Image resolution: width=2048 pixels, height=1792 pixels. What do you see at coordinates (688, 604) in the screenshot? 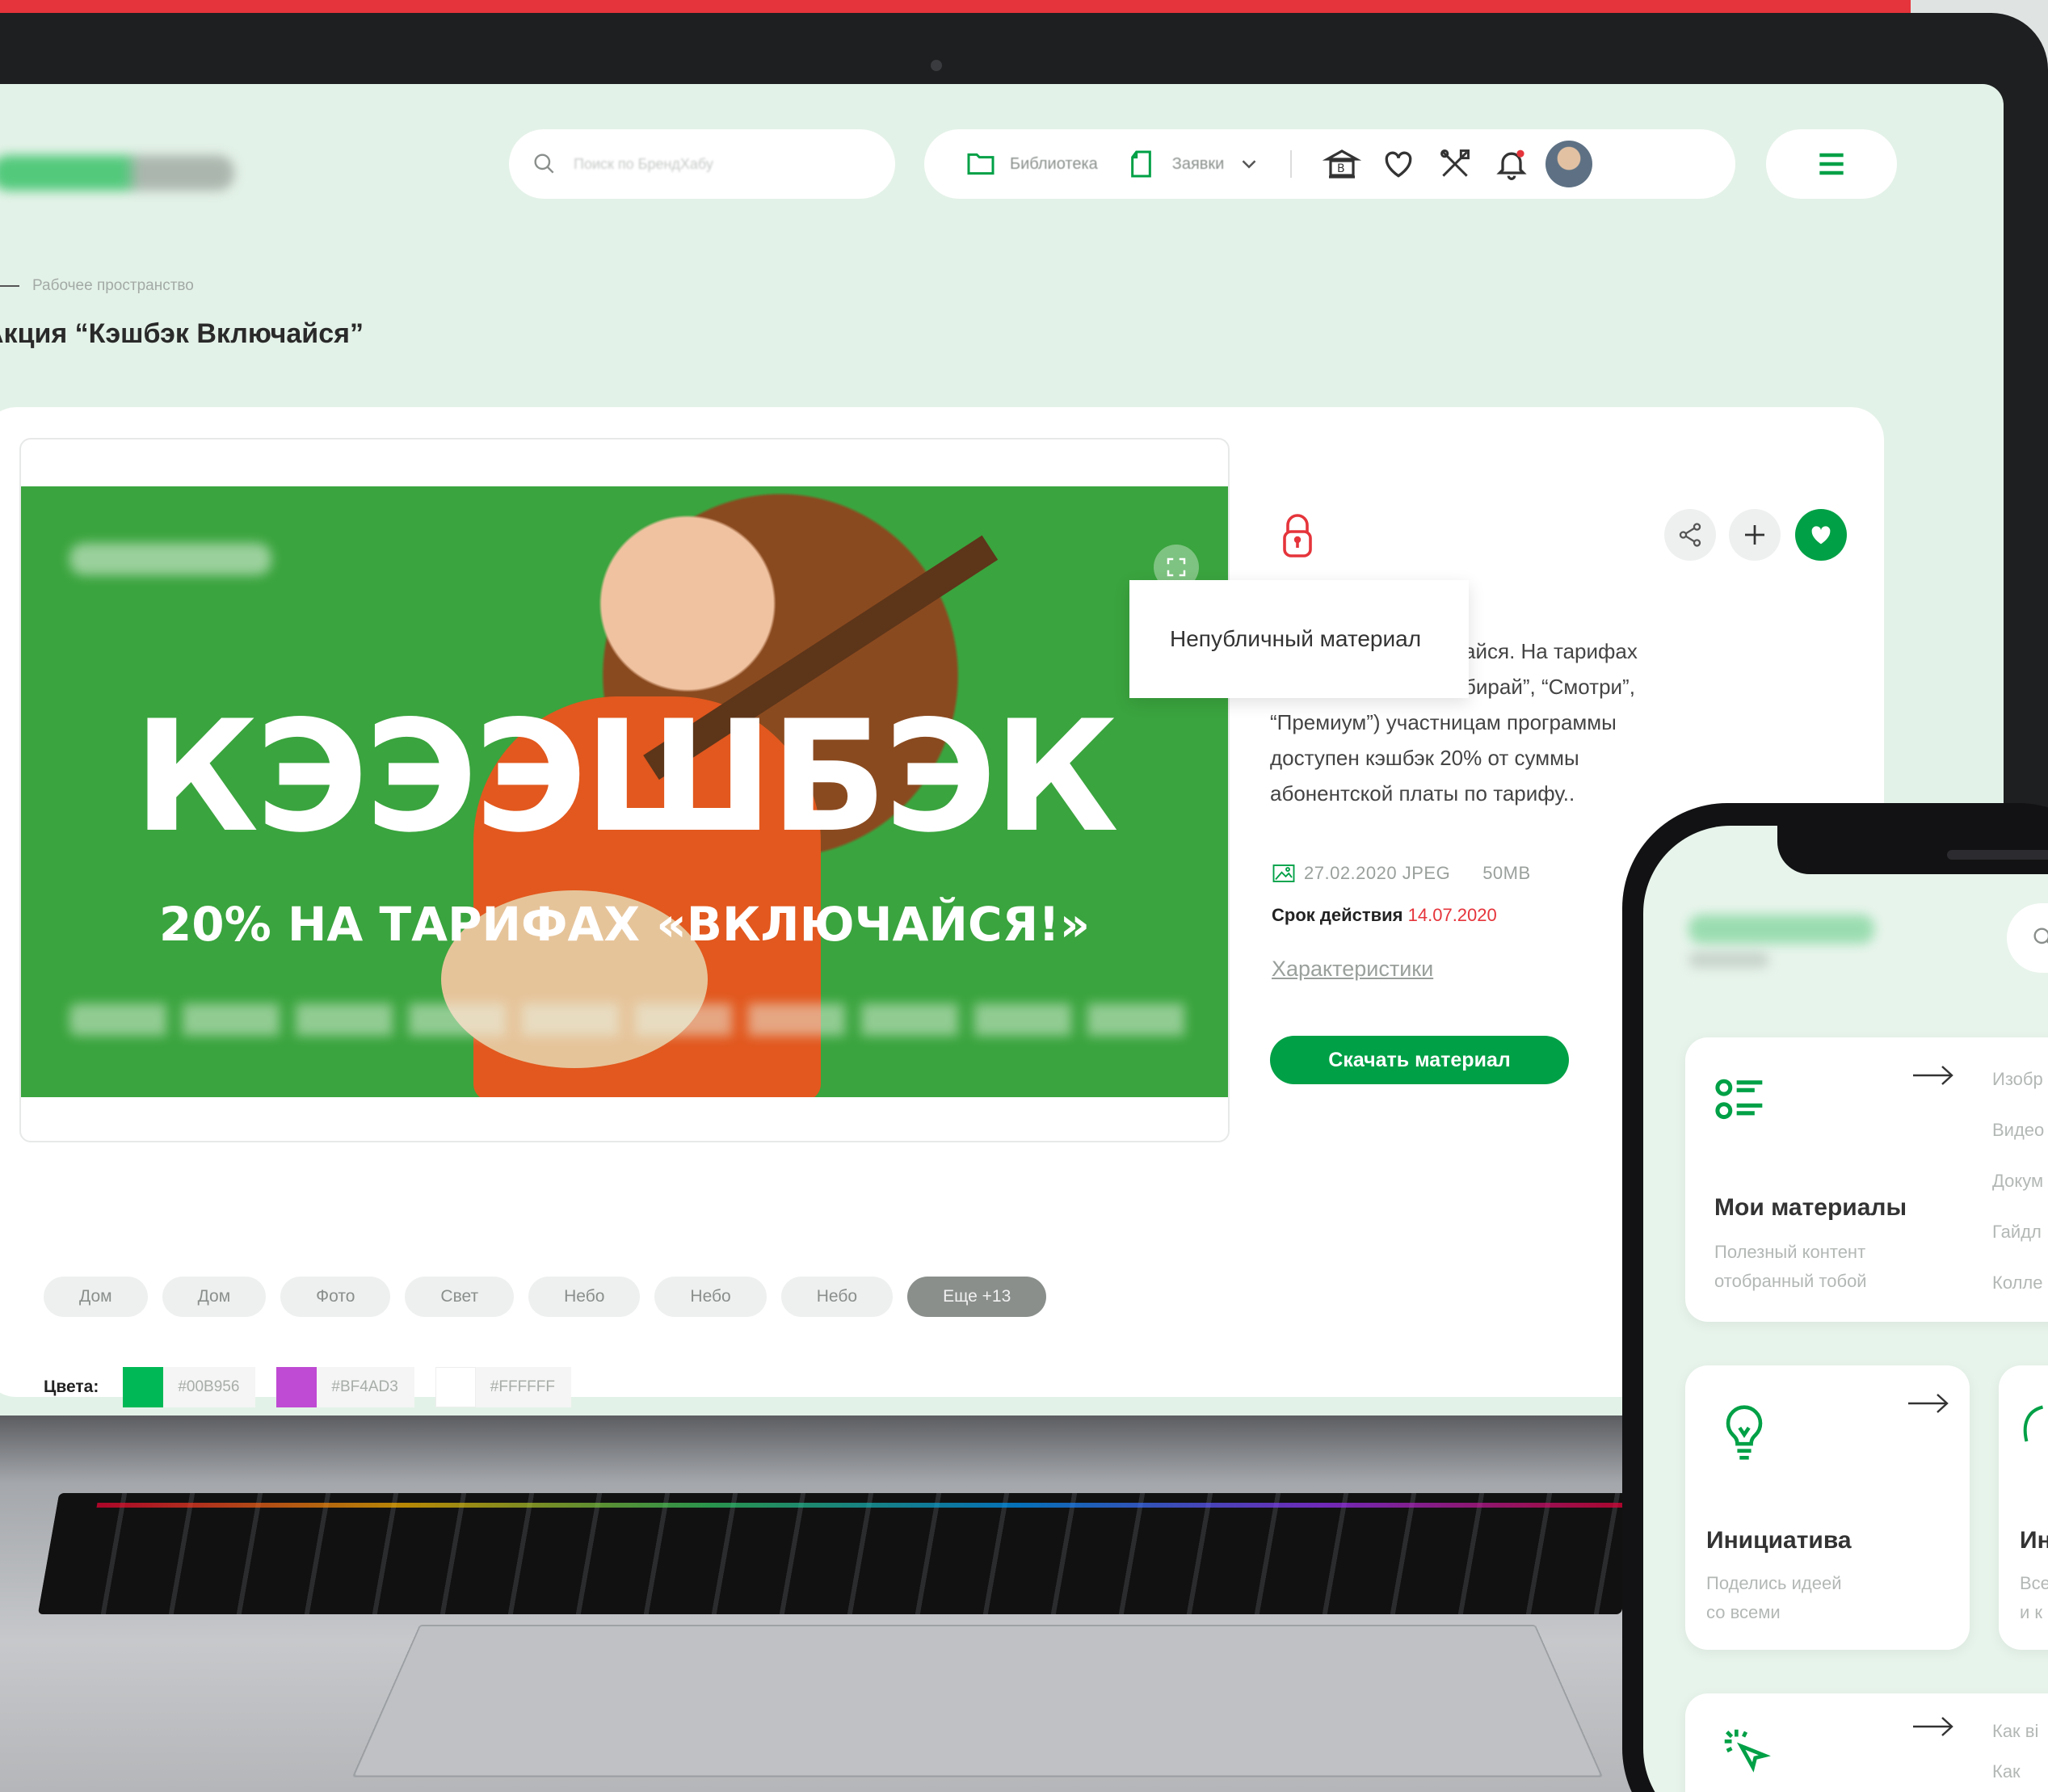
I see `banner-photo-face` at bounding box center [688, 604].